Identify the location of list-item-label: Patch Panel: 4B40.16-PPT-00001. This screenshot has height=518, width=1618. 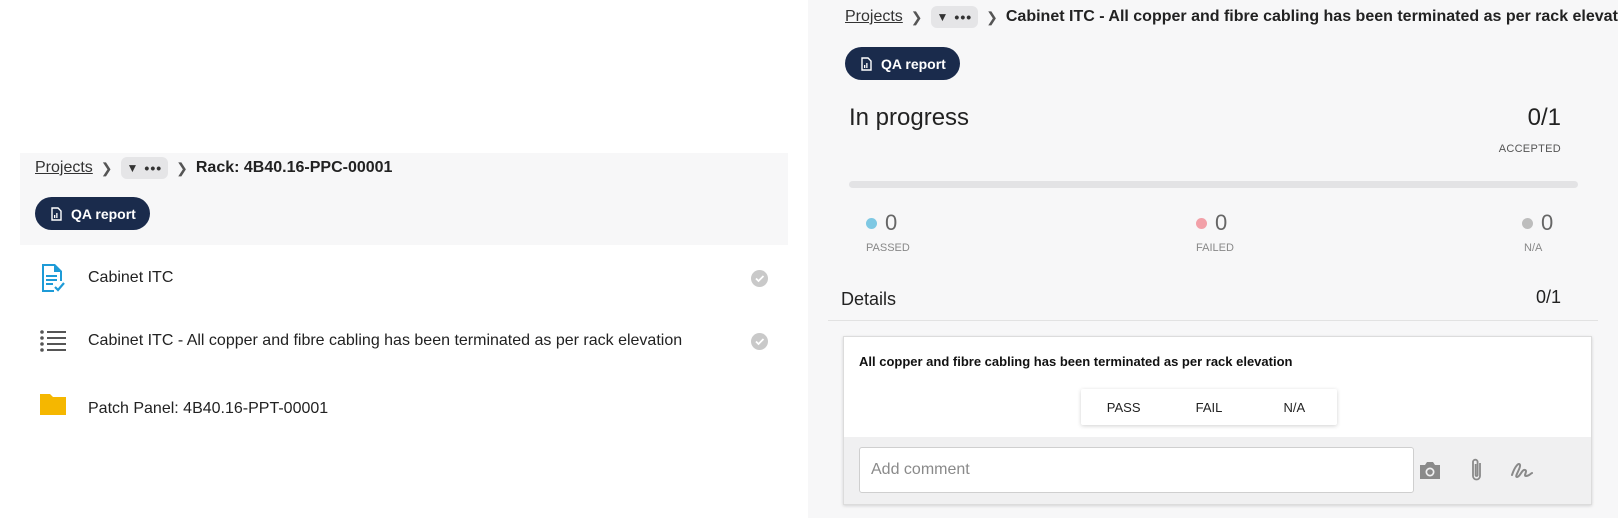
(208, 408).